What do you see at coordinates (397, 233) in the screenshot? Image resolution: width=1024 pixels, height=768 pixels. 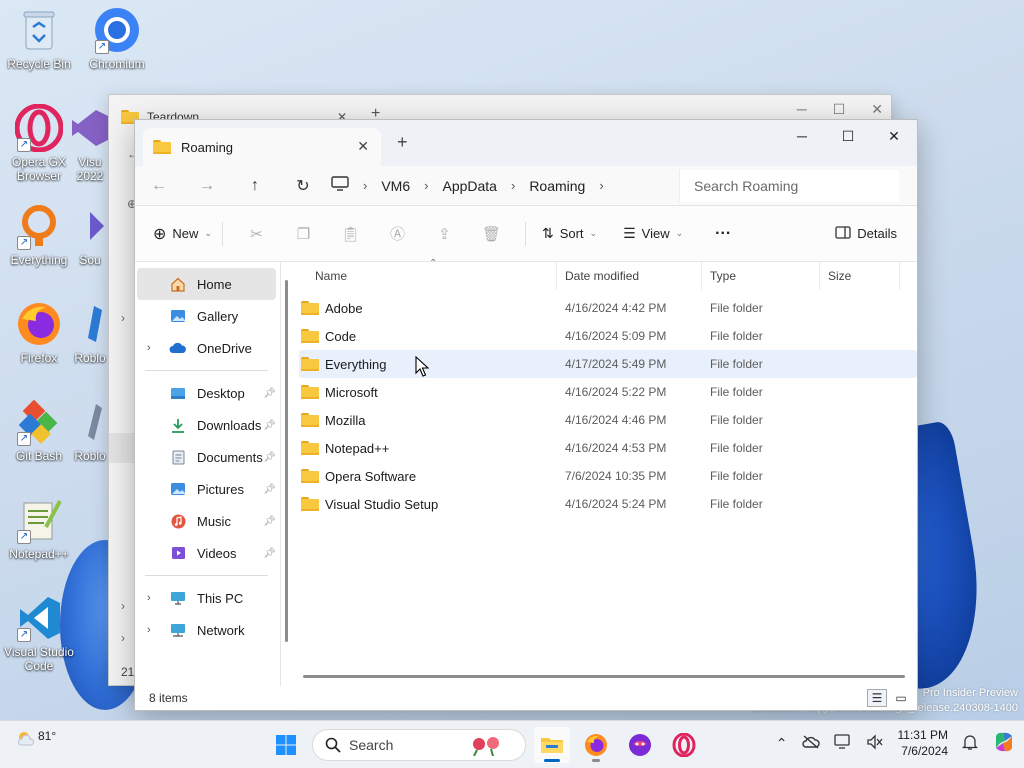 I see `rename-icon: Ⓐ` at bounding box center [397, 233].